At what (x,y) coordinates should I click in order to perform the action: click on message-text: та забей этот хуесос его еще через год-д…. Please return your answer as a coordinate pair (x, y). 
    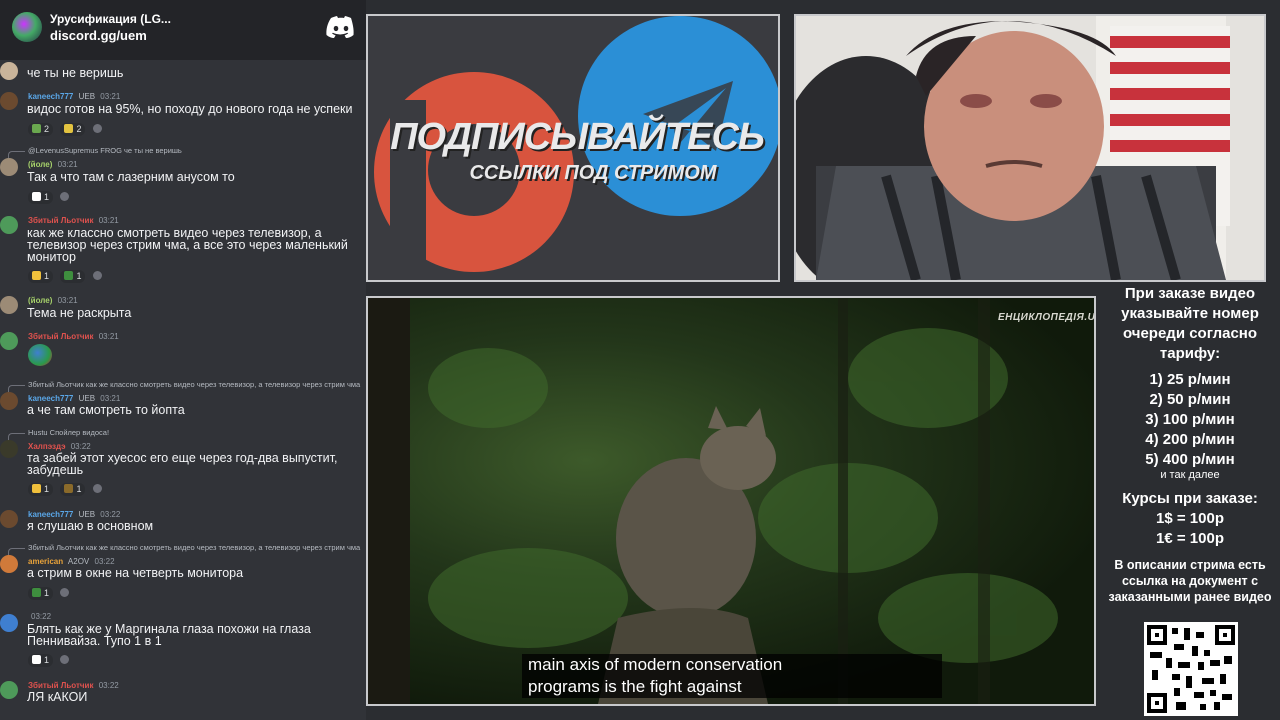
    Looking at the image, I should click on (182, 464).